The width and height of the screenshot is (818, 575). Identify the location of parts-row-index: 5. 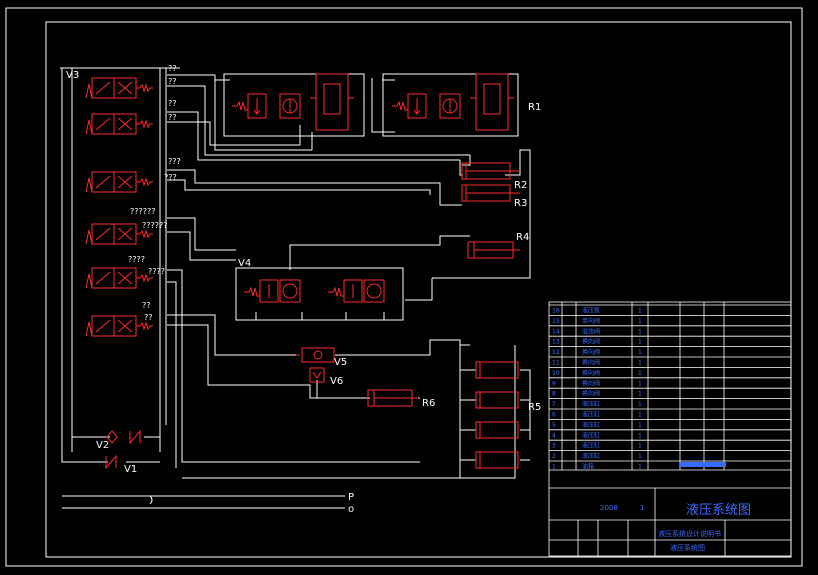
(554, 425).